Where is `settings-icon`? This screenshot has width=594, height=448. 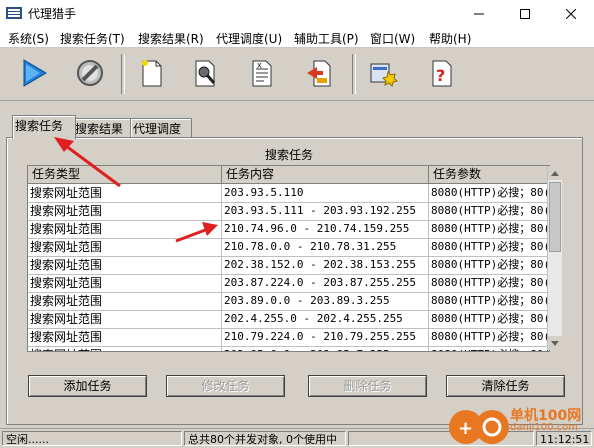
settings-icon is located at coordinates (383, 73).